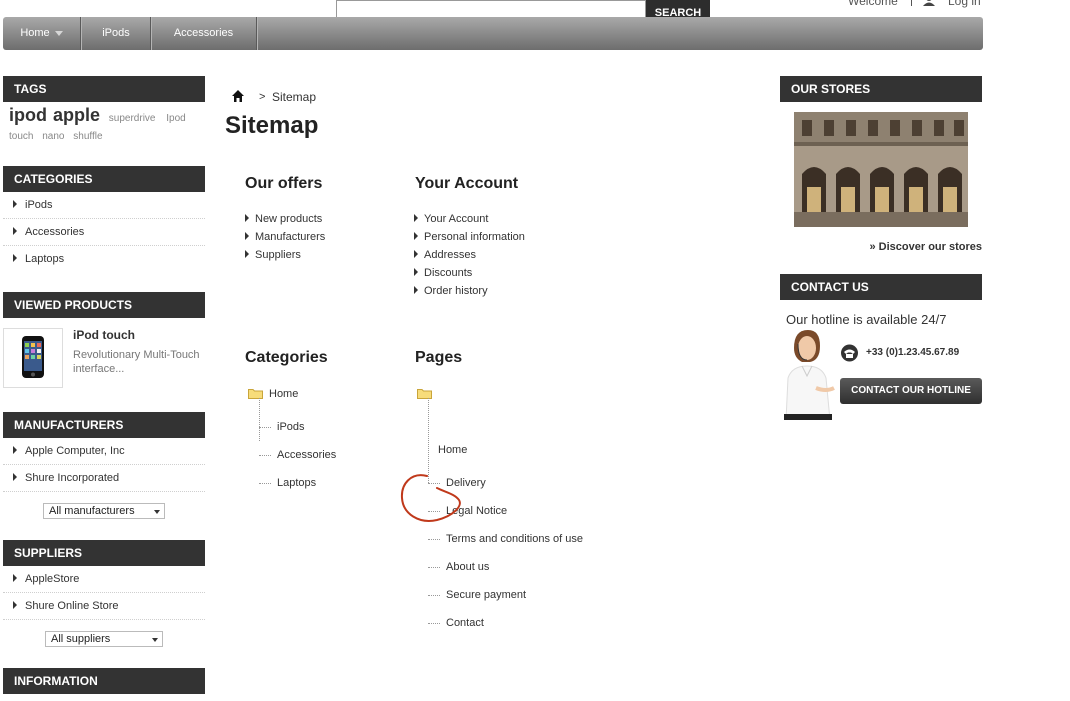 This screenshot has height=701, width=1070. Describe the element at coordinates (75, 451) in the screenshot. I see `manufacturer-item-label: Apple Computer, Inc` at that location.